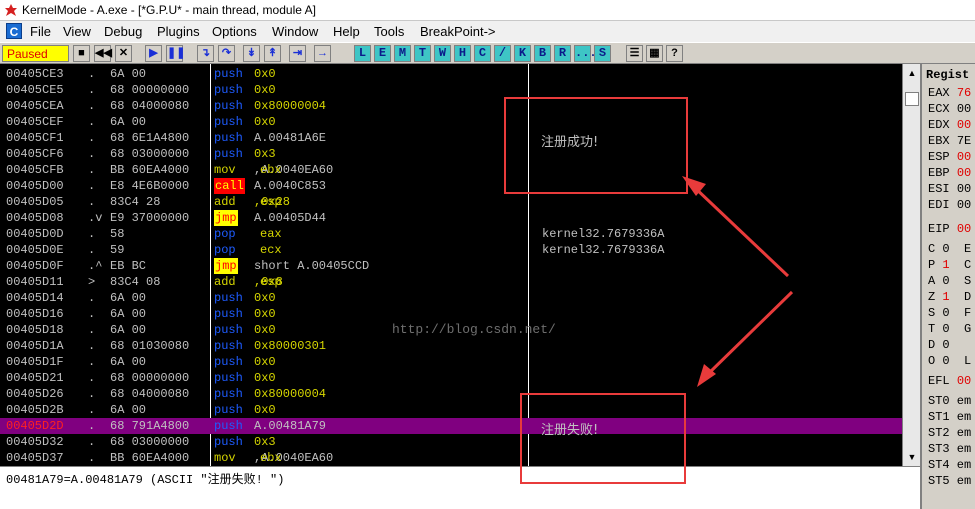 This screenshot has width=975, height=509. Describe the element at coordinates (451, 266) in the screenshot. I see `disasm-row: 00405D0F .^ EB BC jmp short A.00405CCD` at that location.